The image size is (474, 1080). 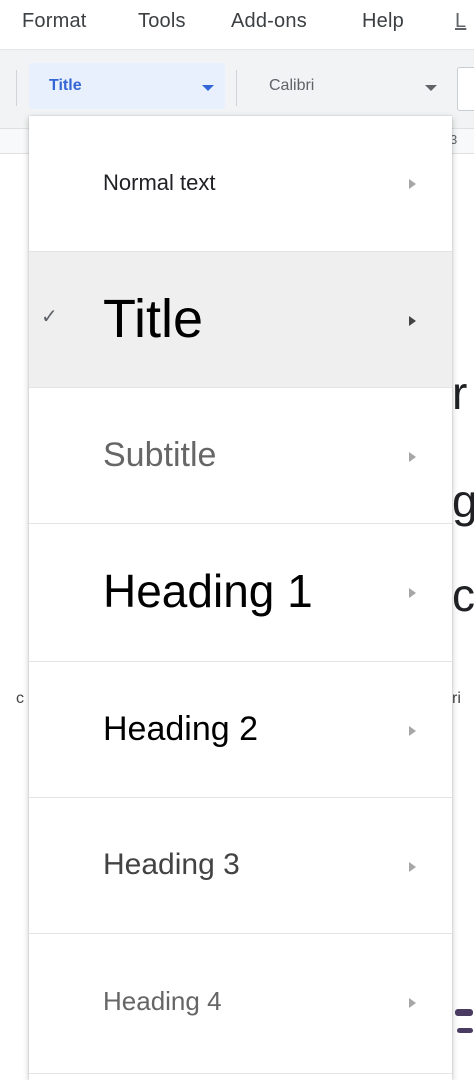 What do you see at coordinates (460, 393) in the screenshot?
I see `doc-text-fragment: r` at bounding box center [460, 393].